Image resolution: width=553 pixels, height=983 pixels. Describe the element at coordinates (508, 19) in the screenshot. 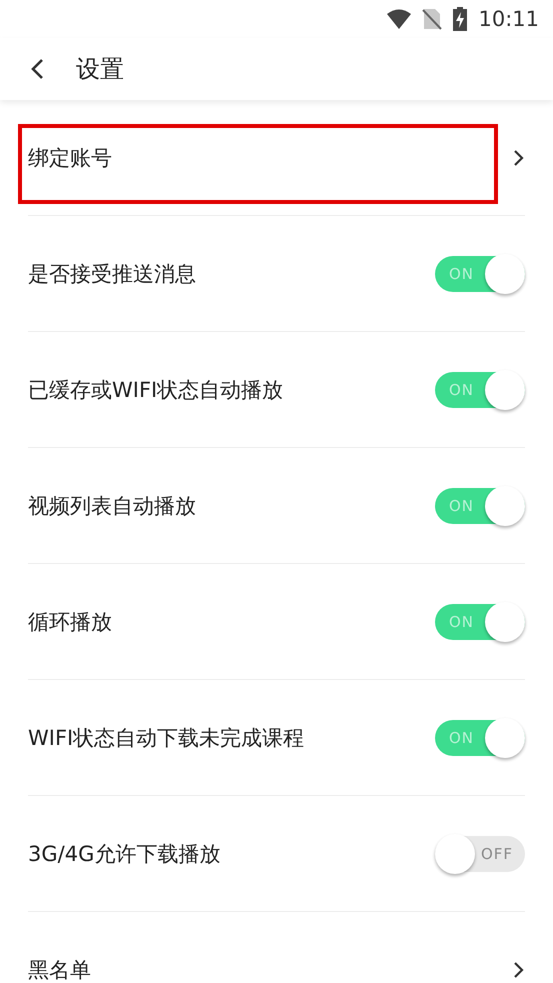

I see `status-time: 10:11` at that location.